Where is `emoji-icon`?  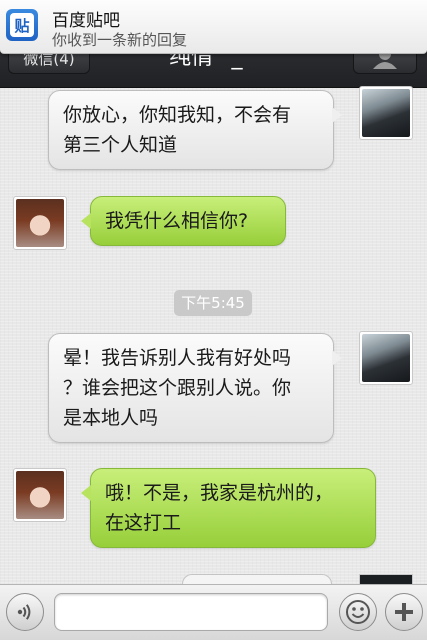 emoji-icon is located at coordinates (358, 612).